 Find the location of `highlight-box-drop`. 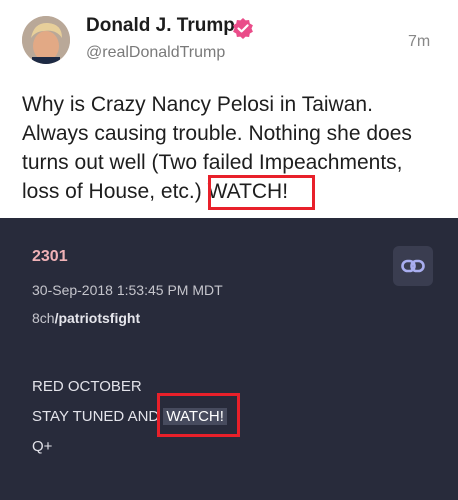

highlight-box-drop is located at coordinates (198, 415).